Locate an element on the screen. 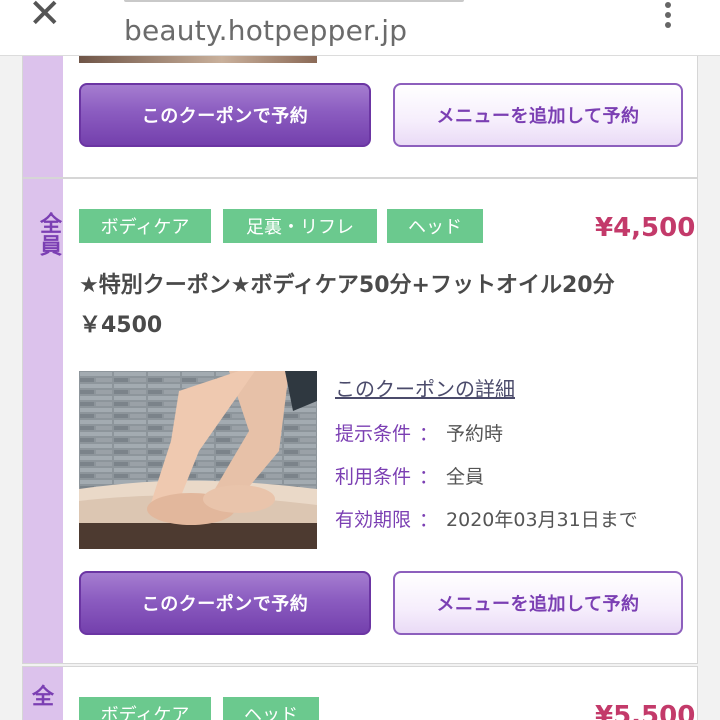  close-icon: ✕ is located at coordinates (48, 17).